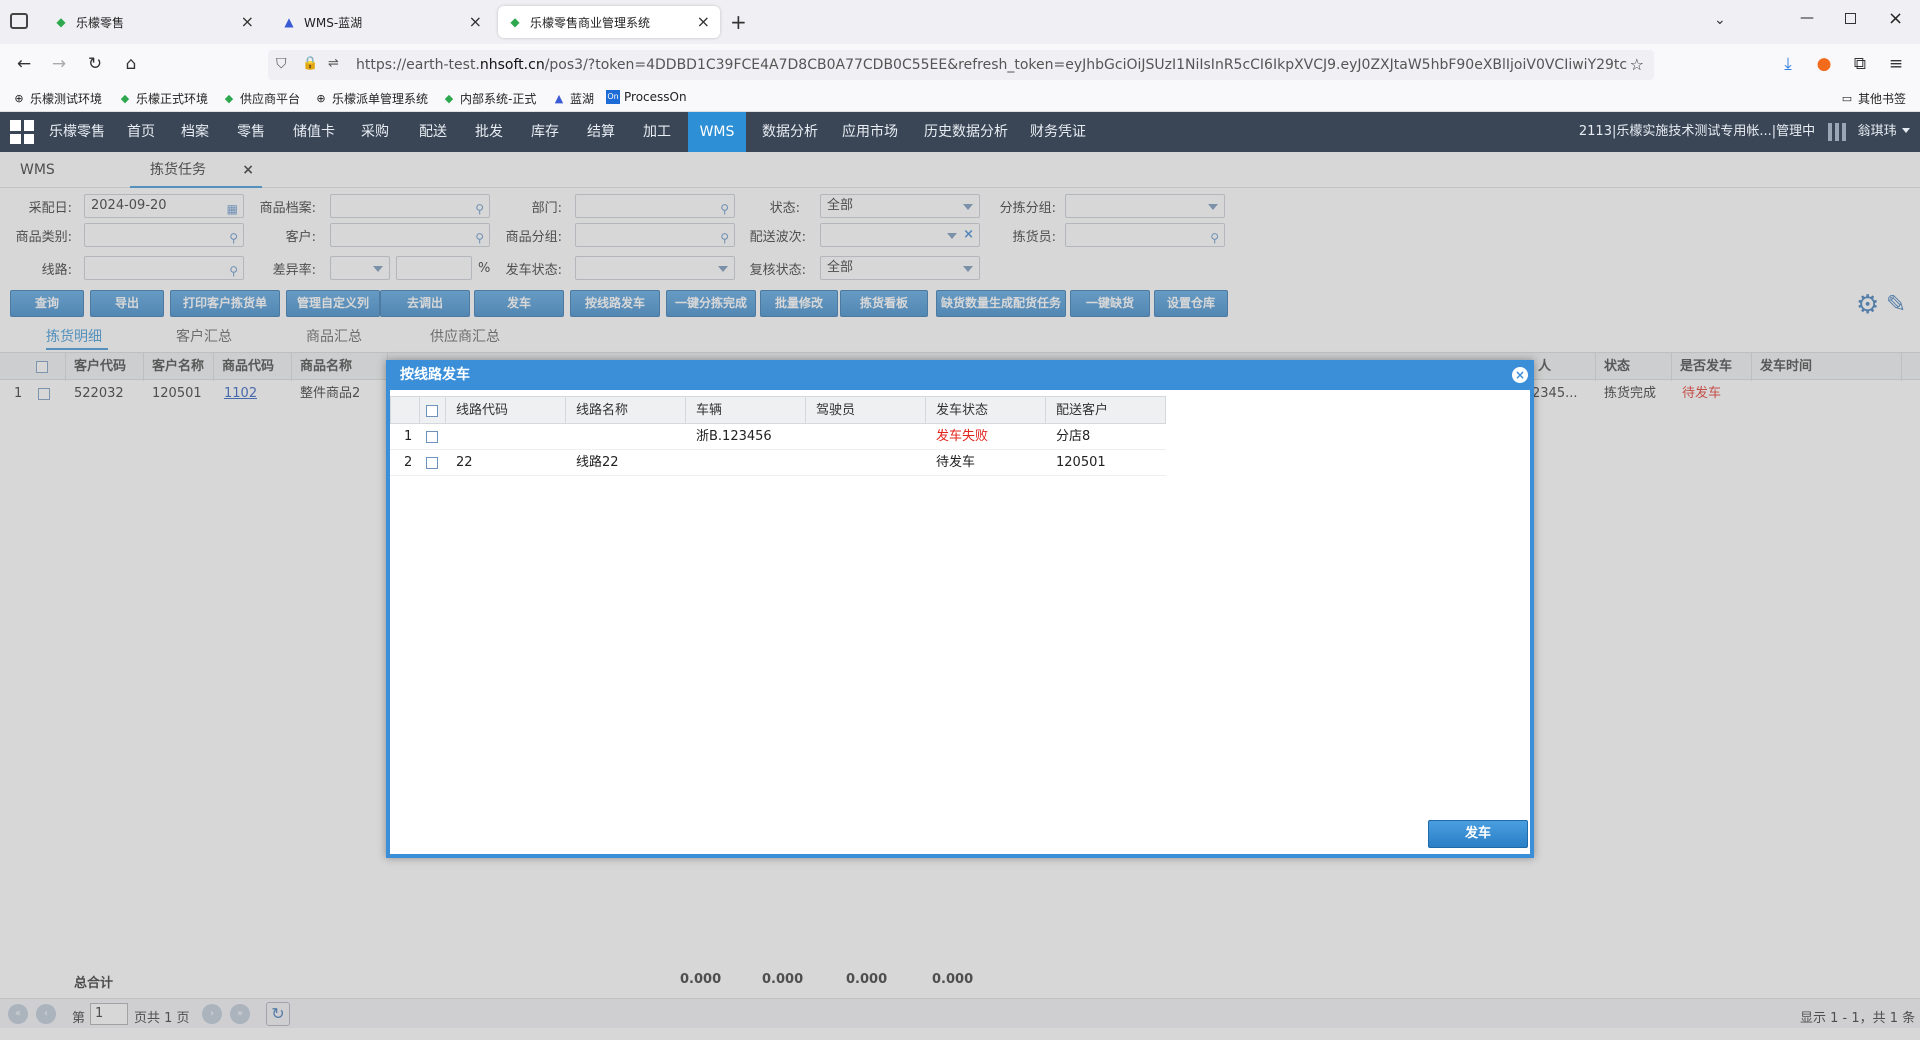 This screenshot has width=1920, height=1040. Describe the element at coordinates (408, 436) in the screenshot. I see `modal-row-index: 1` at that location.